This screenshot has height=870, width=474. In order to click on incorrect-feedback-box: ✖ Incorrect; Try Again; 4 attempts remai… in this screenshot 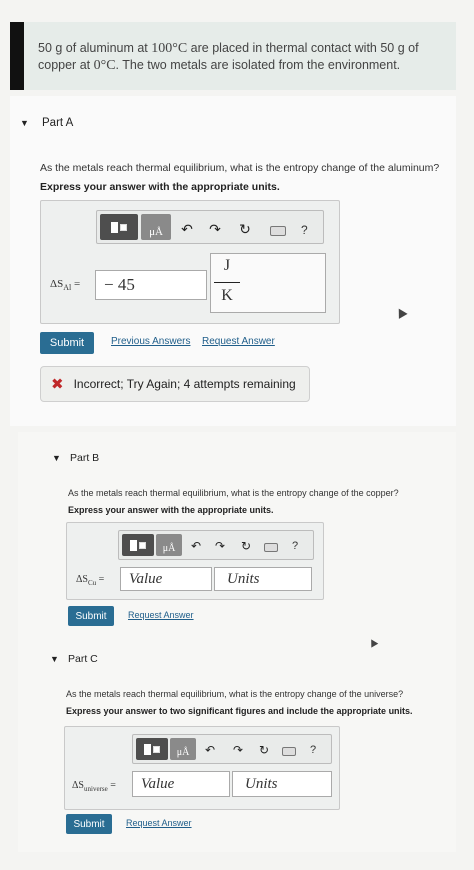, I will do `click(175, 384)`.